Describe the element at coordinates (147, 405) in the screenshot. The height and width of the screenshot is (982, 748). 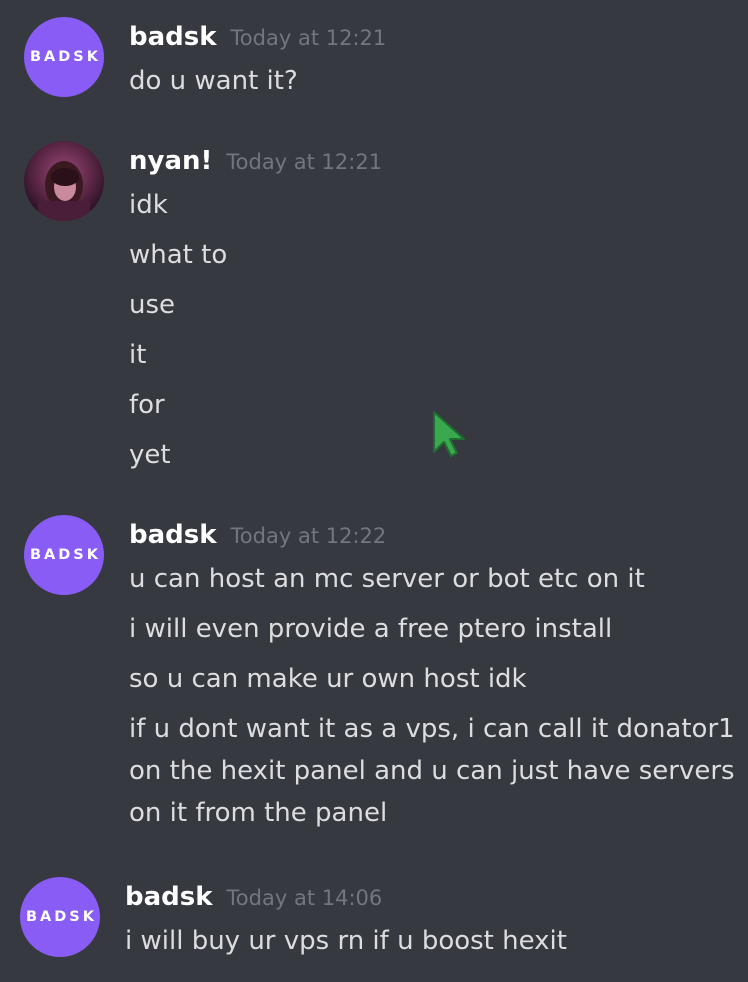
I see `message-text: for` at that location.